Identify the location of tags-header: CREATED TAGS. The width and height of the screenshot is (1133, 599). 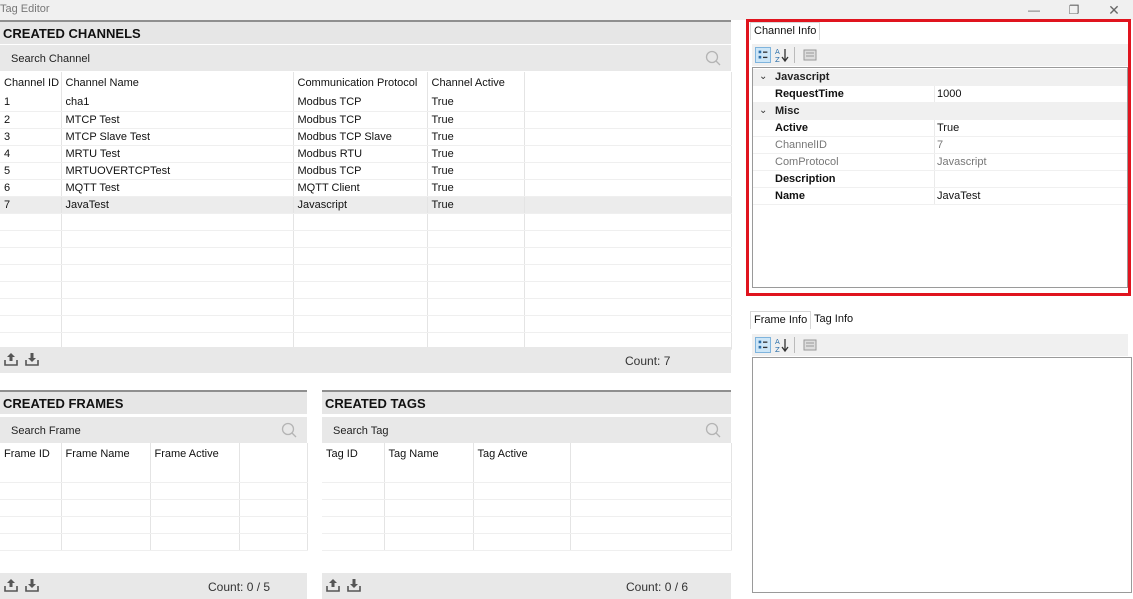
(526, 402).